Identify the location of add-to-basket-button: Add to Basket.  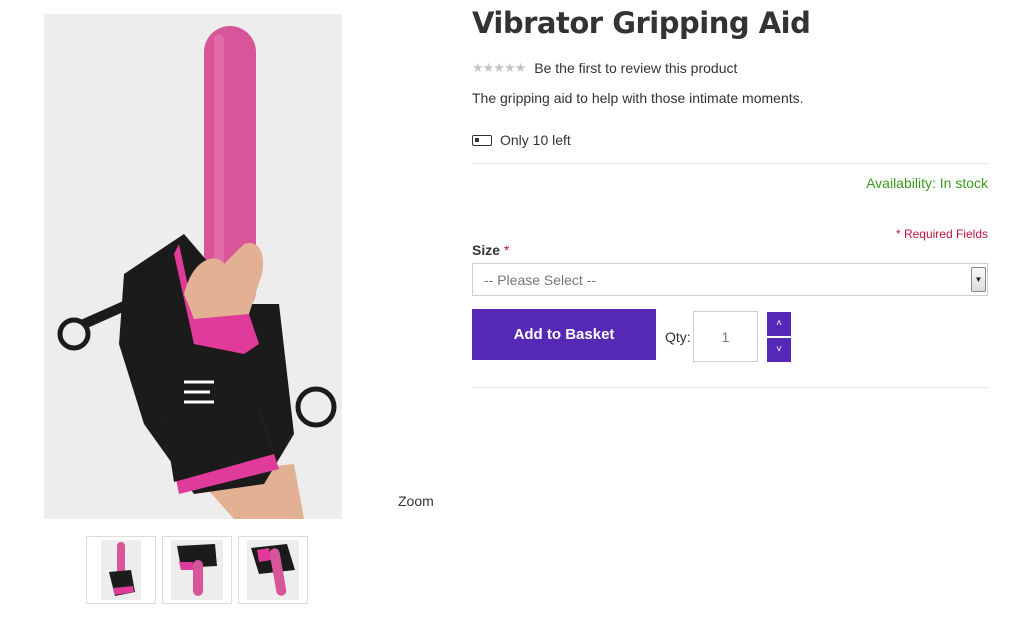
(564, 334).